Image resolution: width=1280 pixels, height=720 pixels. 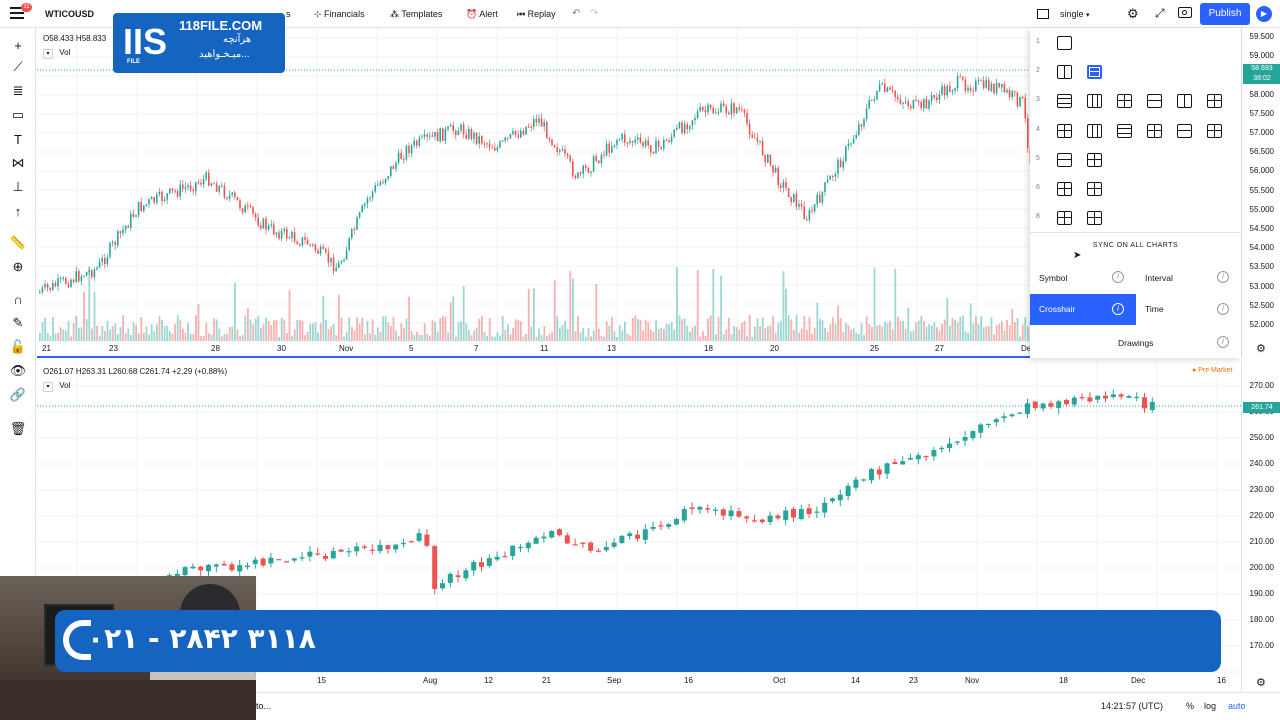 I want to click on measure-icon: ⊥, so click(x=18, y=187).